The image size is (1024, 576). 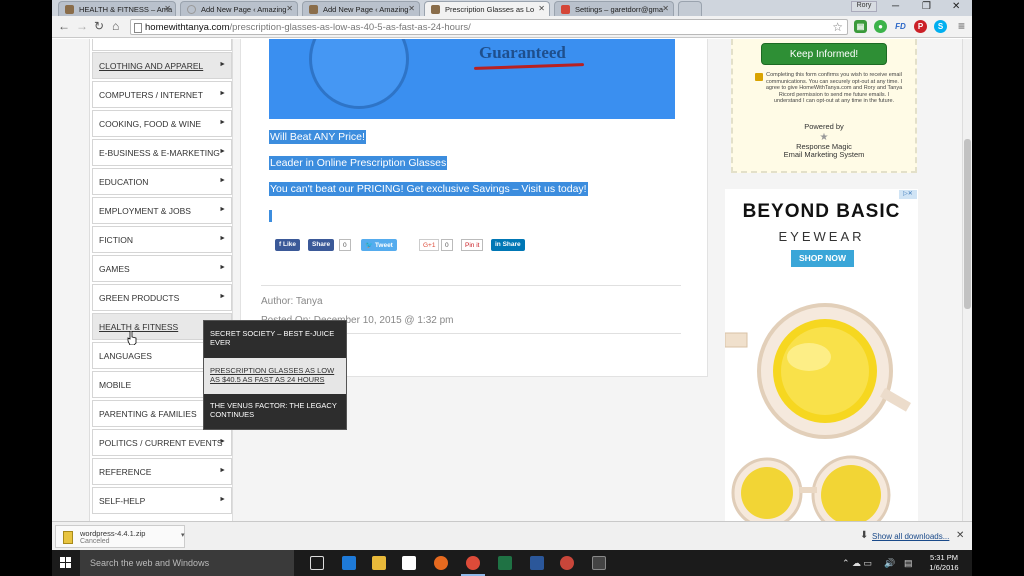 What do you see at coordinates (64, 26) in the screenshot?
I see `back-icon: ←` at bounding box center [64, 26].